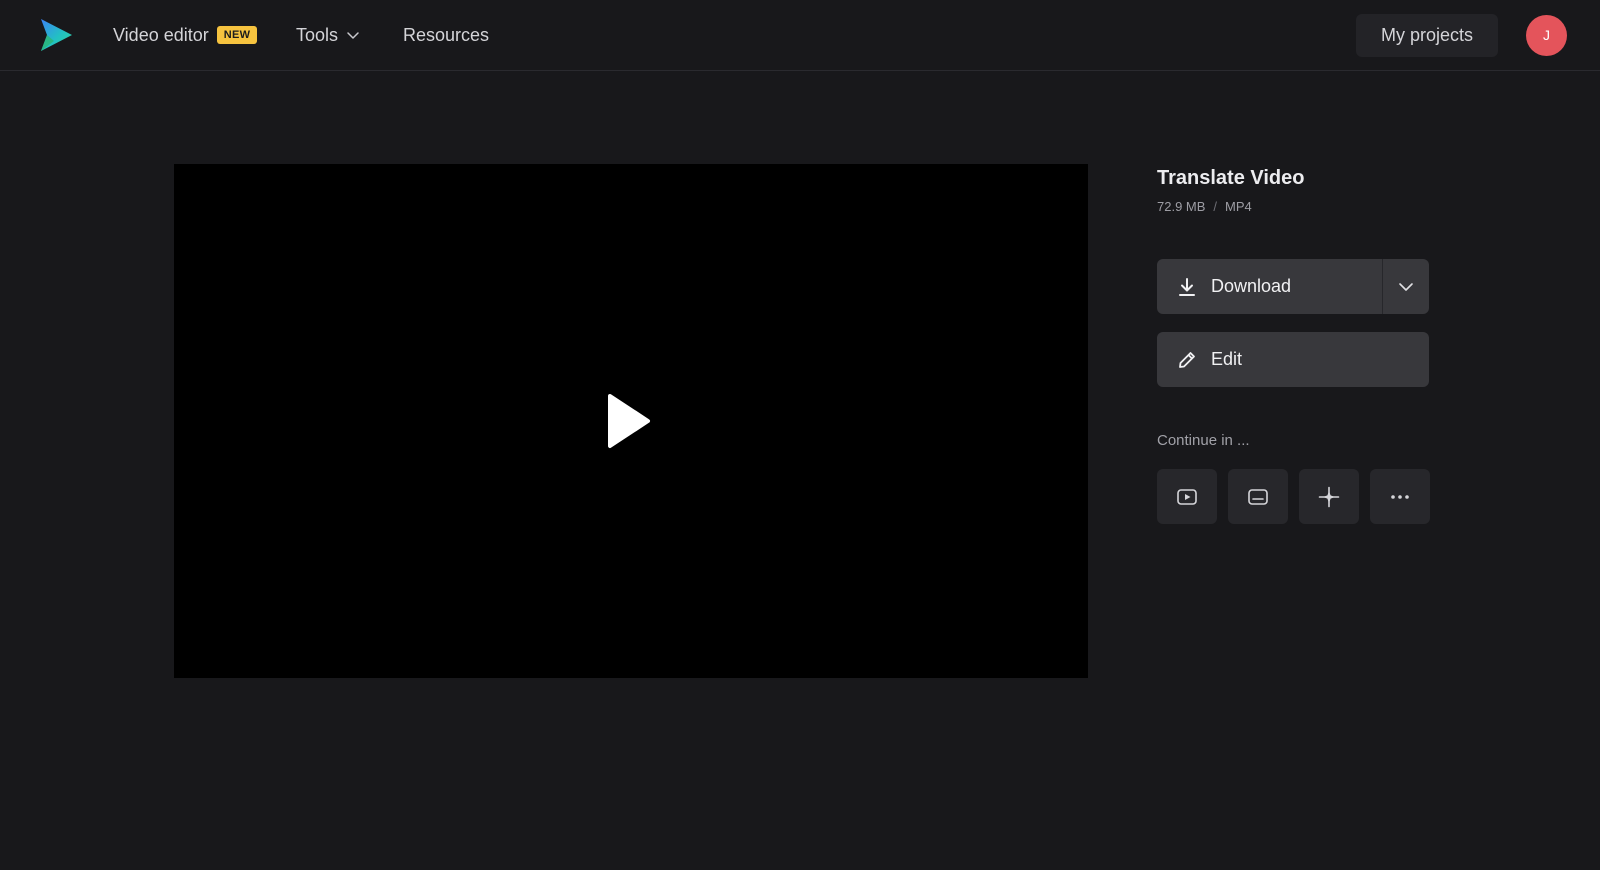 Image resolution: width=1600 pixels, height=870 pixels. I want to click on new-badge: NEW, so click(237, 35).